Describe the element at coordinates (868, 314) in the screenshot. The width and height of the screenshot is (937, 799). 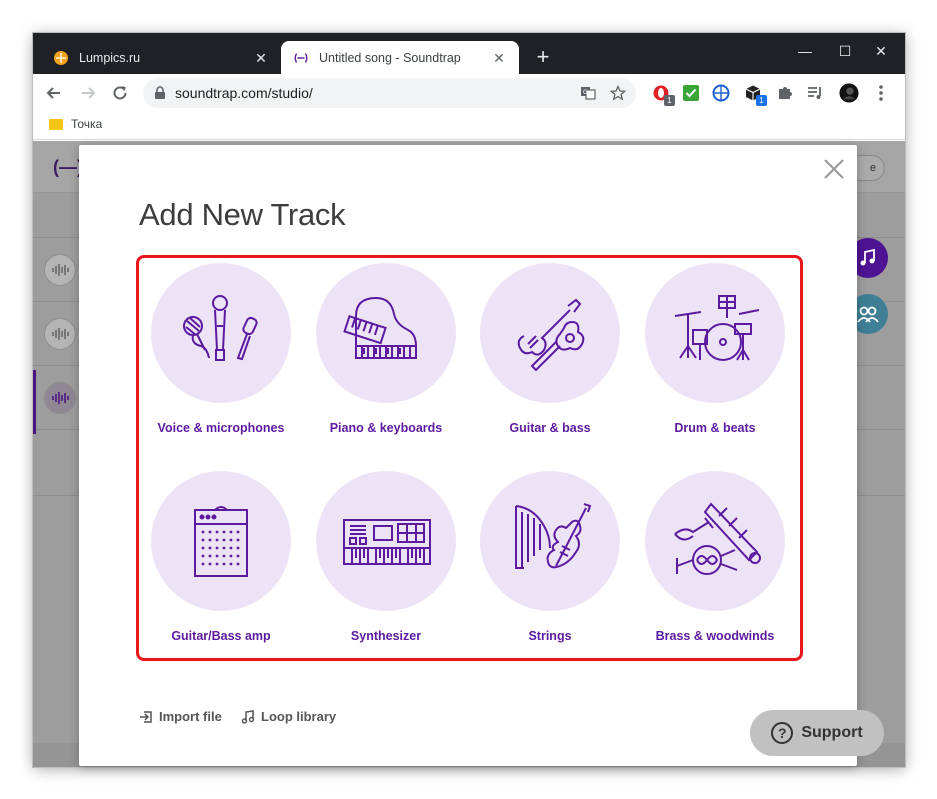
I see `collaborators-icon` at that location.